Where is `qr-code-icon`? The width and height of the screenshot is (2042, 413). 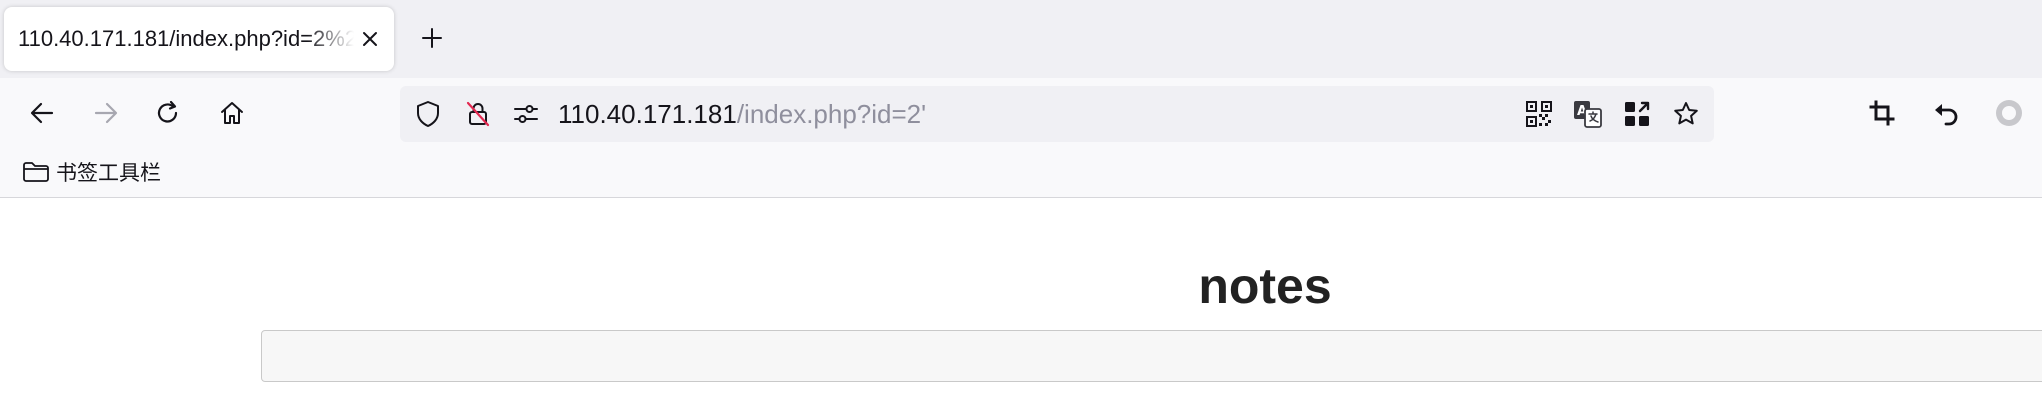
qr-code-icon is located at coordinates (1539, 114).